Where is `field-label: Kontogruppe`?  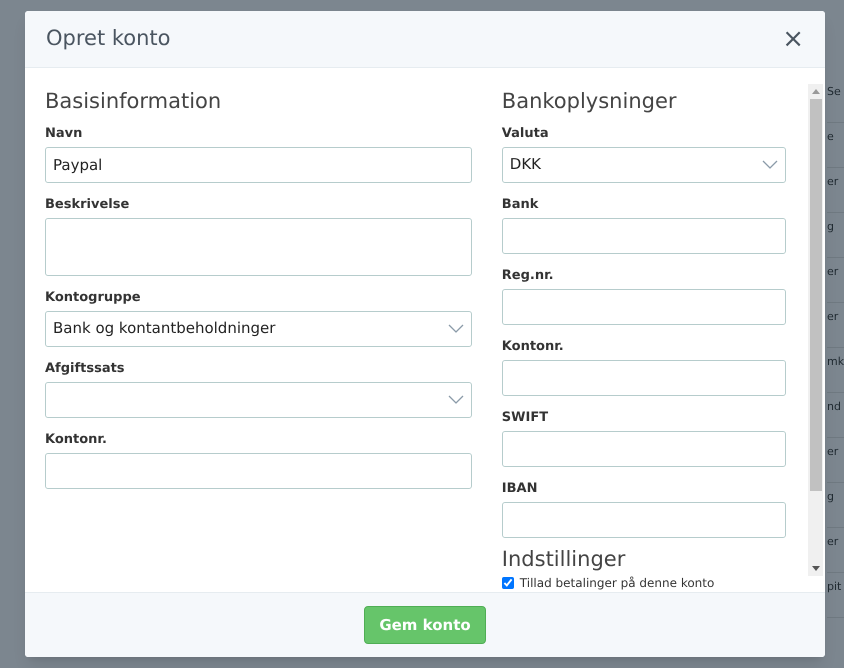 field-label: Kontogruppe is located at coordinates (93, 298).